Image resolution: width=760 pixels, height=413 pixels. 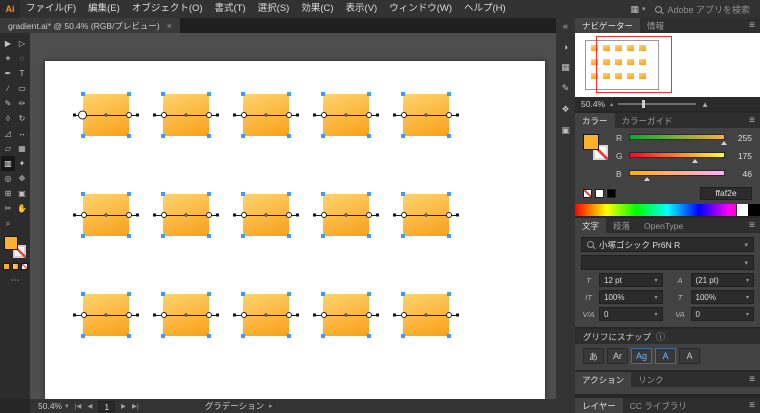 I want to click on eraser-tool: ◊, so click(x=8, y=118).